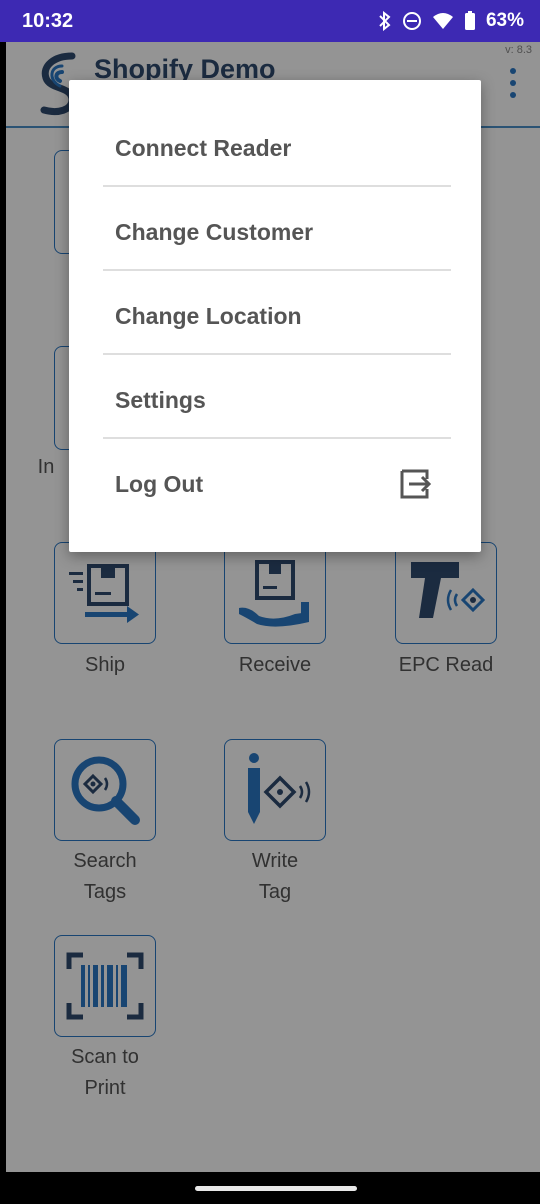  Describe the element at coordinates (276, 1188) in the screenshot. I see `home-gesture-handle` at that location.